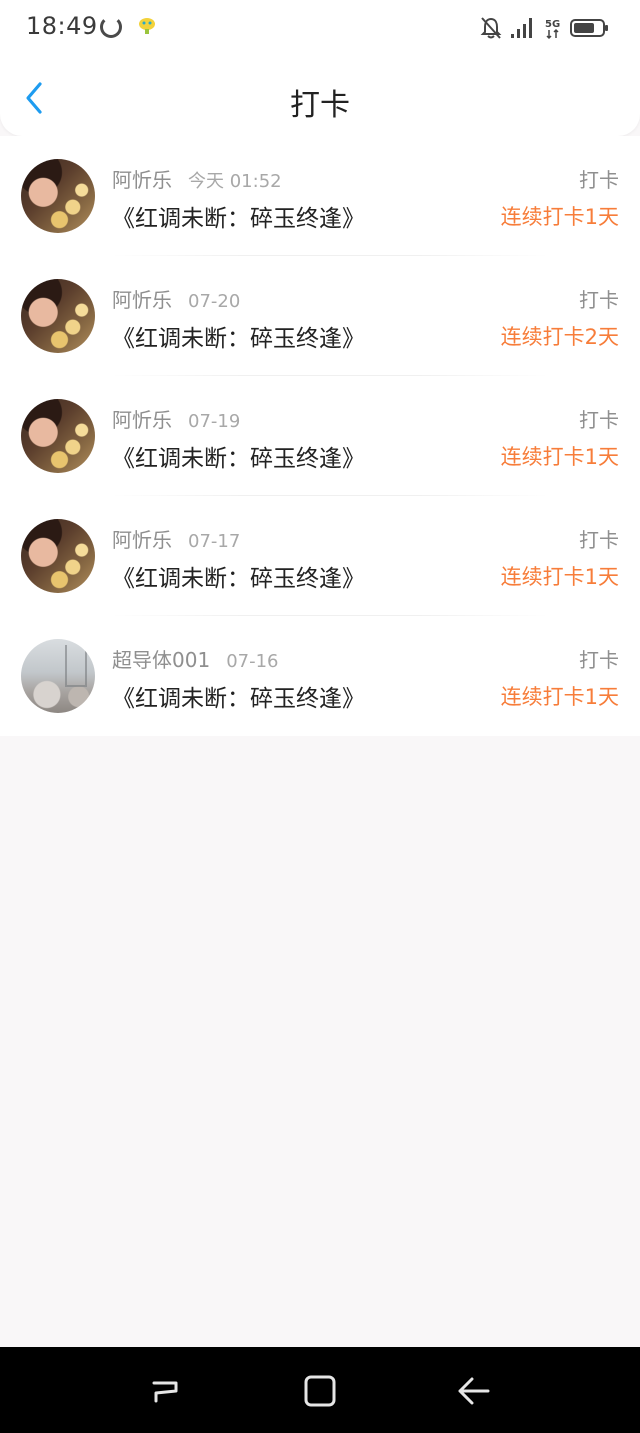  I want to click on nav-bar: 打卡, so click(320, 96).